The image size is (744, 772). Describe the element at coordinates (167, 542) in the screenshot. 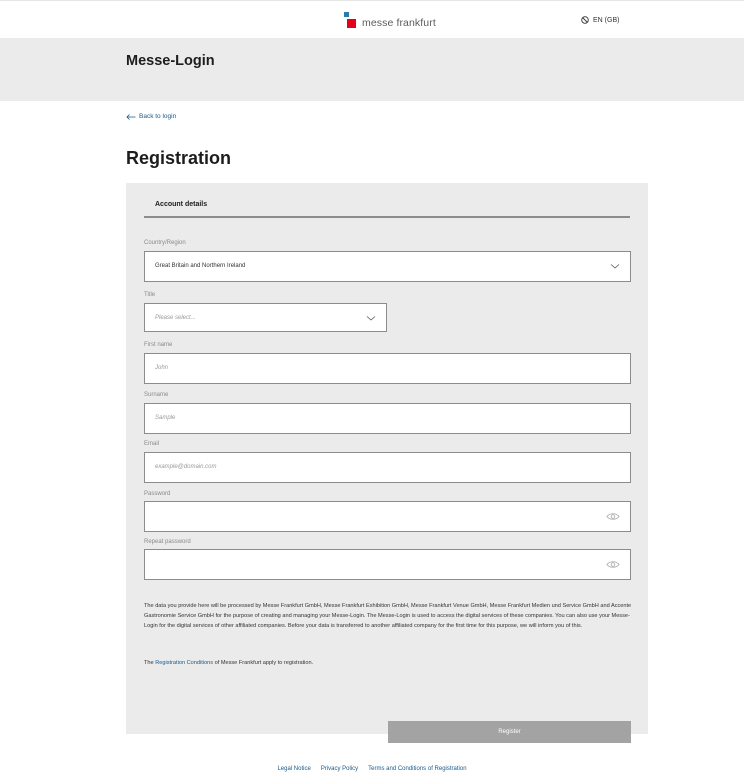

I see `repeat-password-label: Repeat password` at that location.